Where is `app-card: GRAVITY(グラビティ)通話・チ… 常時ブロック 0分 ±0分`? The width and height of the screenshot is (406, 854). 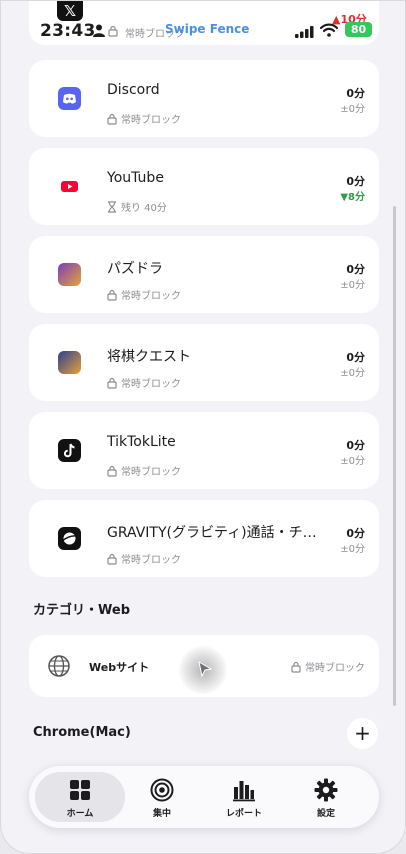 app-card: GRAVITY(グラビティ)通話・チ… 常時ブロック 0分 ±0分 is located at coordinates (204, 538).